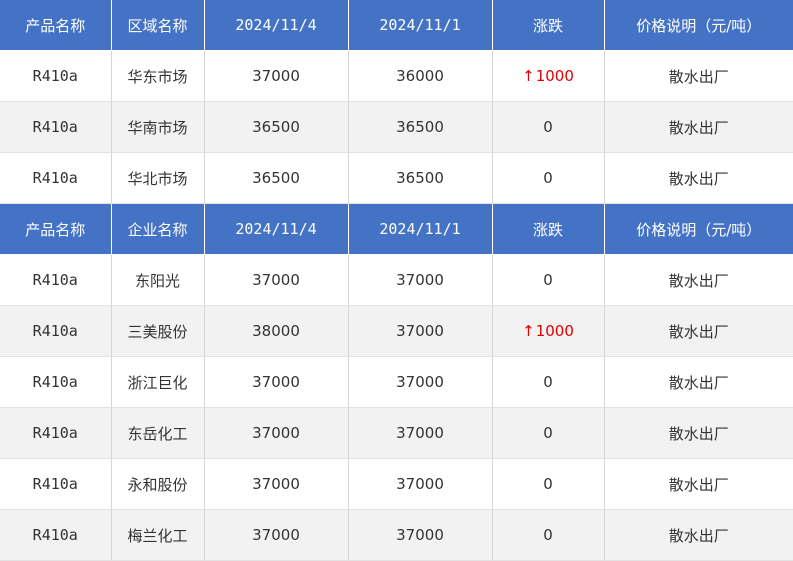  Describe the element at coordinates (158, 331) in the screenshot. I see `company-name-cell: 三美股份` at that location.